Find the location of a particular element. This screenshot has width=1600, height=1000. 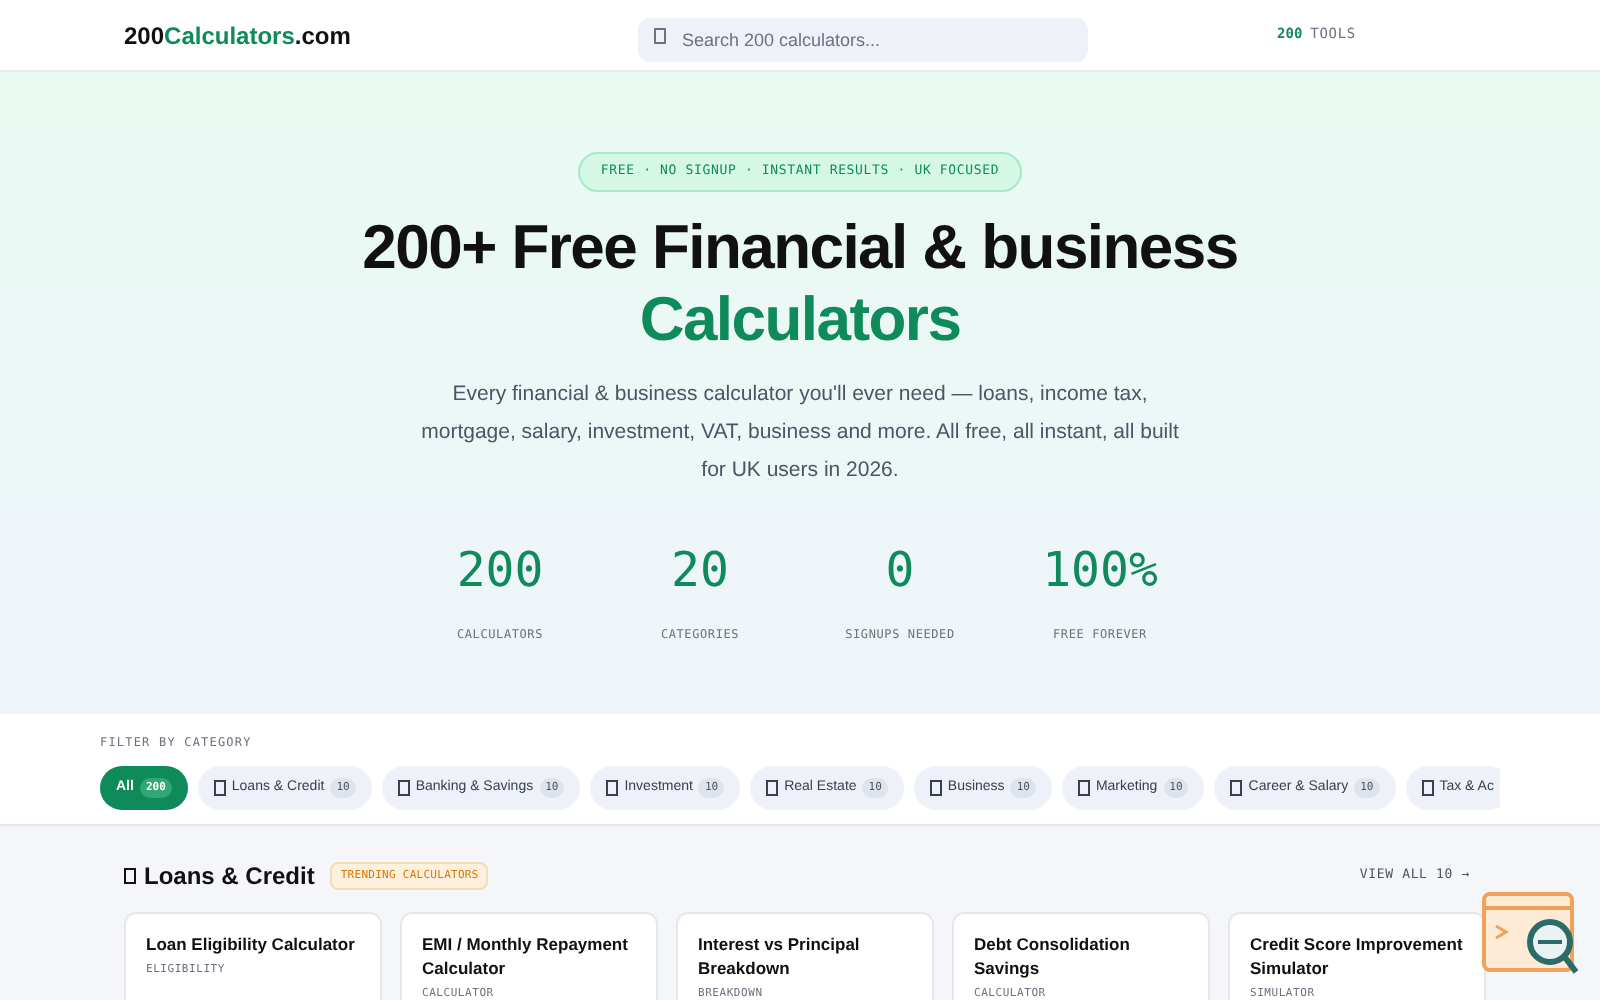

card-title: EMI / Monthly Repayment Calculator is located at coordinates (526, 956).